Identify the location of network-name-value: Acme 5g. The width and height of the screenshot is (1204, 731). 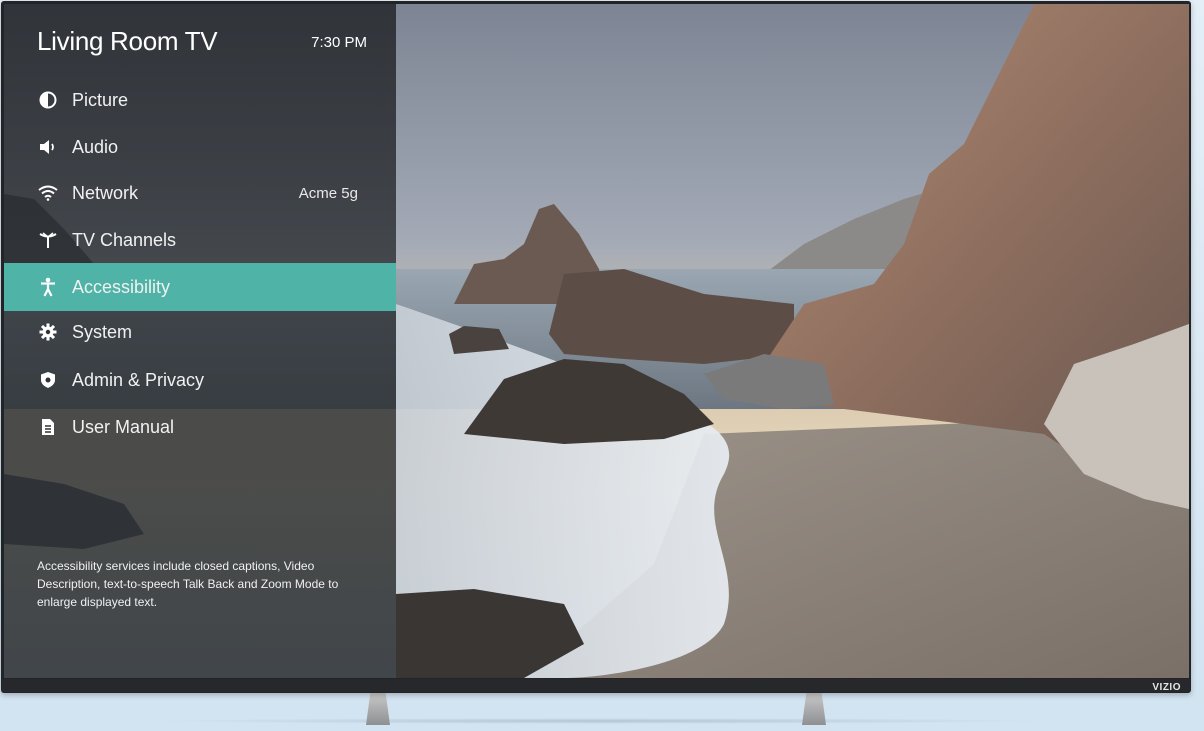
(328, 193).